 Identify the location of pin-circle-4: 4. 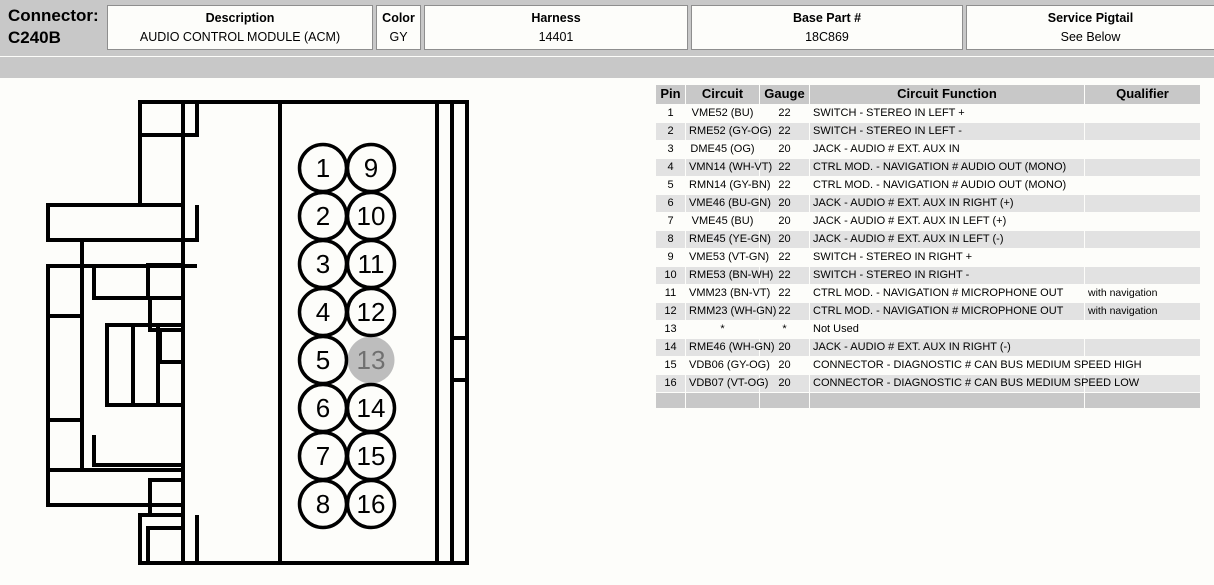
(323, 312).